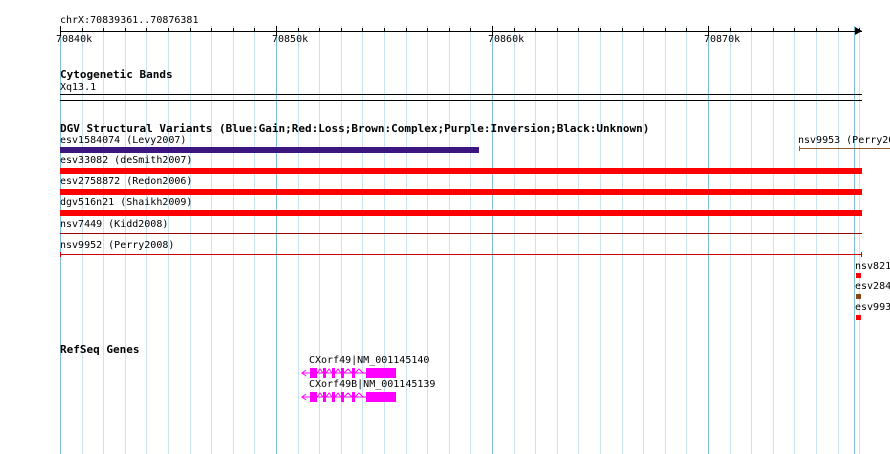  Describe the element at coordinates (844, 141) in the screenshot. I see `sv-feature-label: nsv9953 (Perry20` at that location.